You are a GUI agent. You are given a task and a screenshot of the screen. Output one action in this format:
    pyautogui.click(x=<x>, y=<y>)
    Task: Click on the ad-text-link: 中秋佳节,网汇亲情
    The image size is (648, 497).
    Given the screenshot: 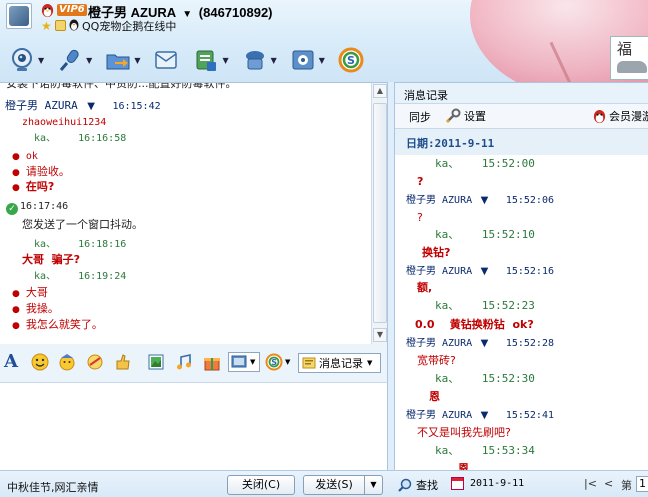 What is the action you would take?
    pyautogui.click(x=53, y=487)
    